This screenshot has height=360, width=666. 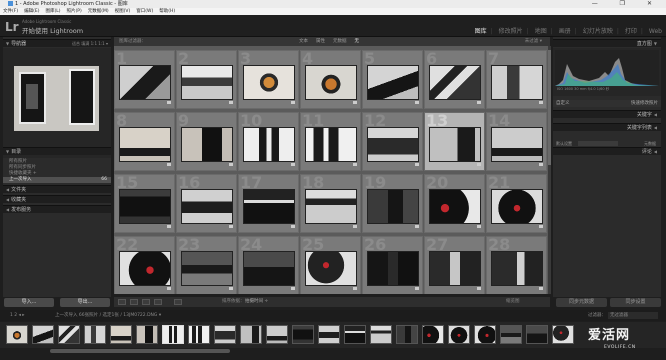 I want to click on keywording-header: 关键字 ◀, so click(x=607, y=114).